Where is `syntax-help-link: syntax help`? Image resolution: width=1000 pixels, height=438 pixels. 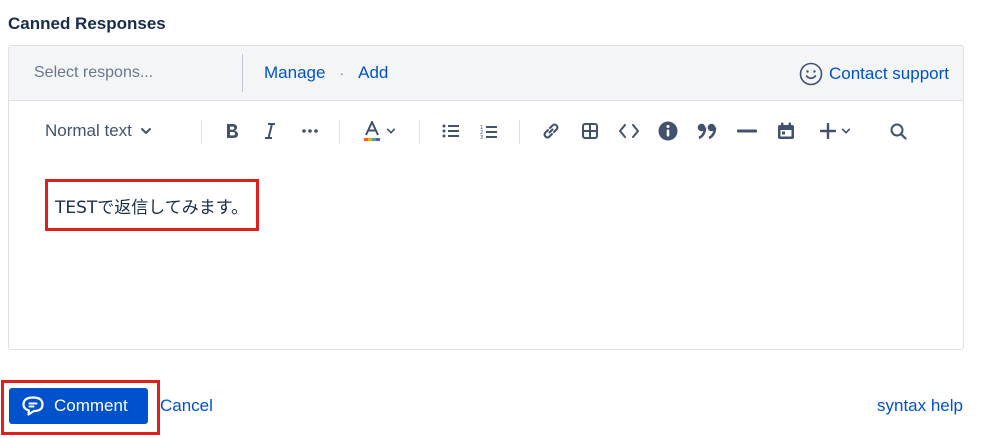
syntax-help-link: syntax help is located at coordinates (920, 406).